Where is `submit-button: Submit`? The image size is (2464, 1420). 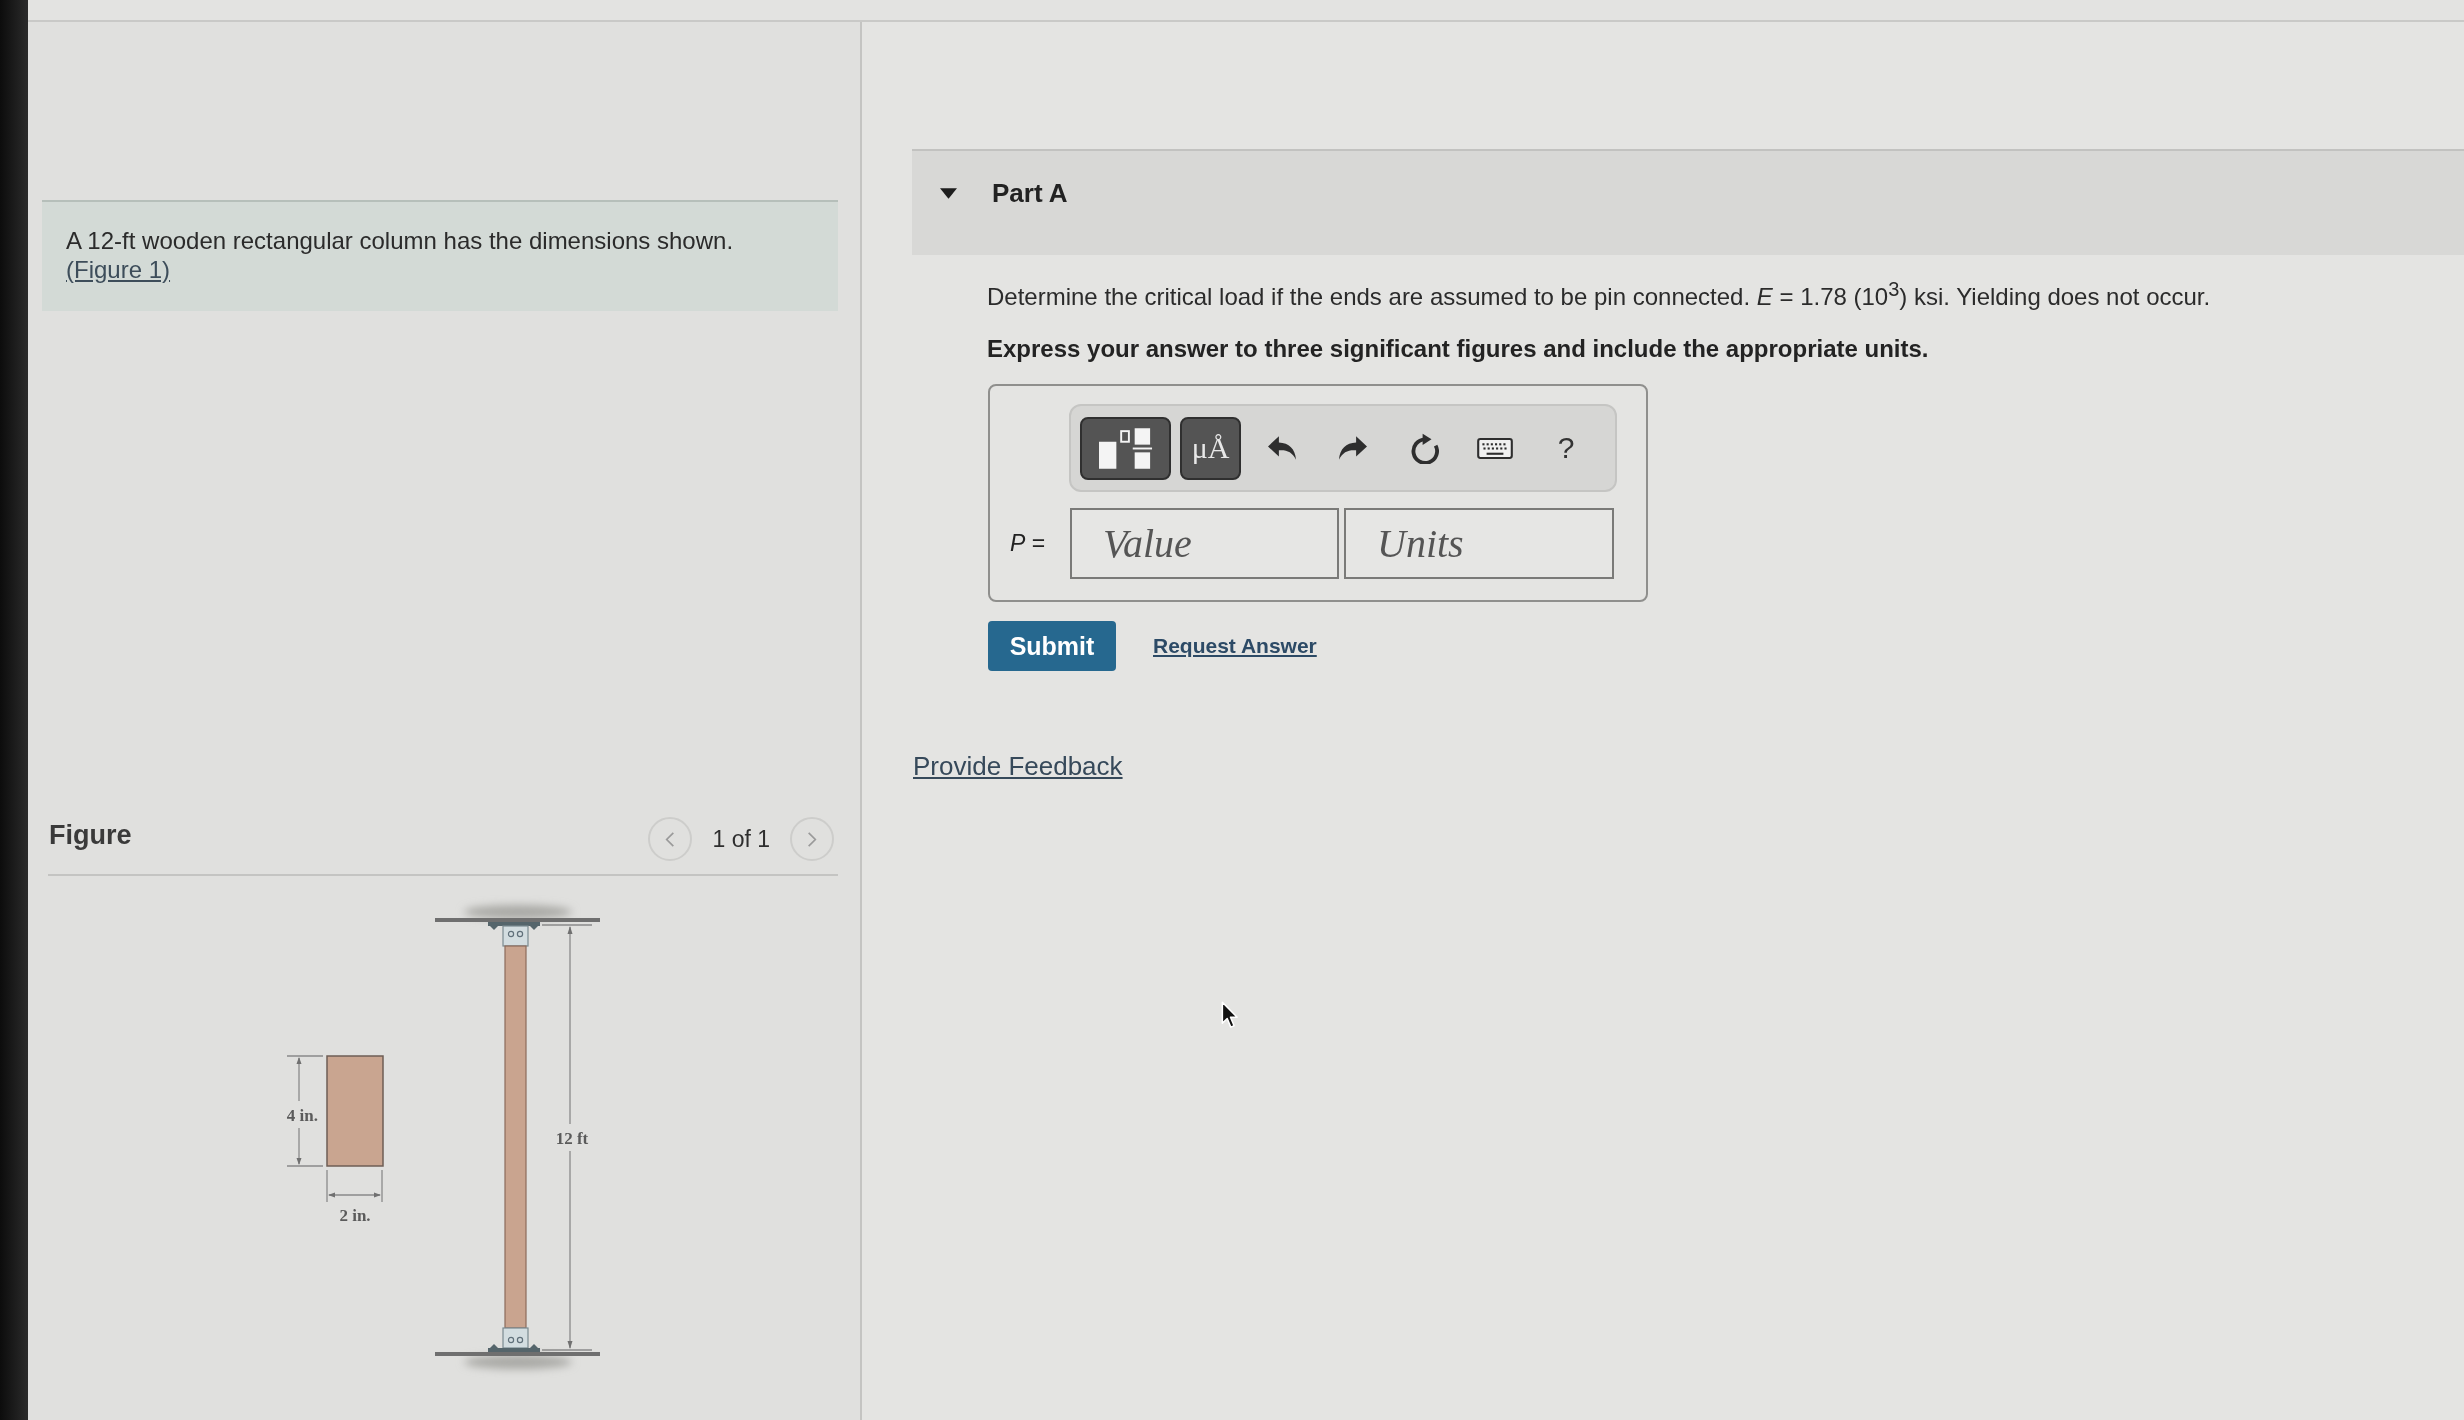
submit-button: Submit is located at coordinates (1052, 646).